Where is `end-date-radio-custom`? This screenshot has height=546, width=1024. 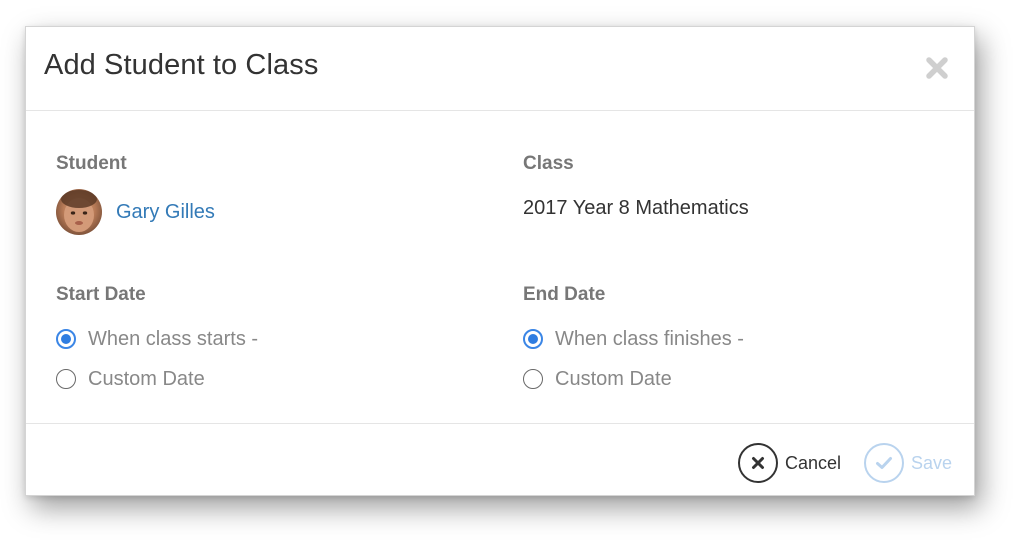
end-date-radio-custom is located at coordinates (533, 379).